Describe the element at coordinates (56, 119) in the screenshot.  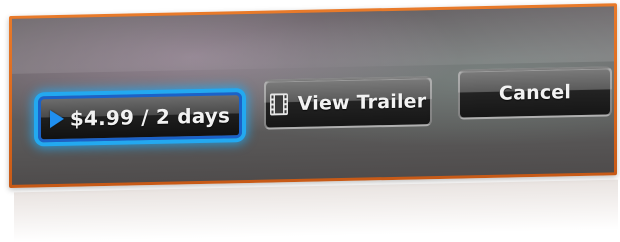
I see `play-icon` at that location.